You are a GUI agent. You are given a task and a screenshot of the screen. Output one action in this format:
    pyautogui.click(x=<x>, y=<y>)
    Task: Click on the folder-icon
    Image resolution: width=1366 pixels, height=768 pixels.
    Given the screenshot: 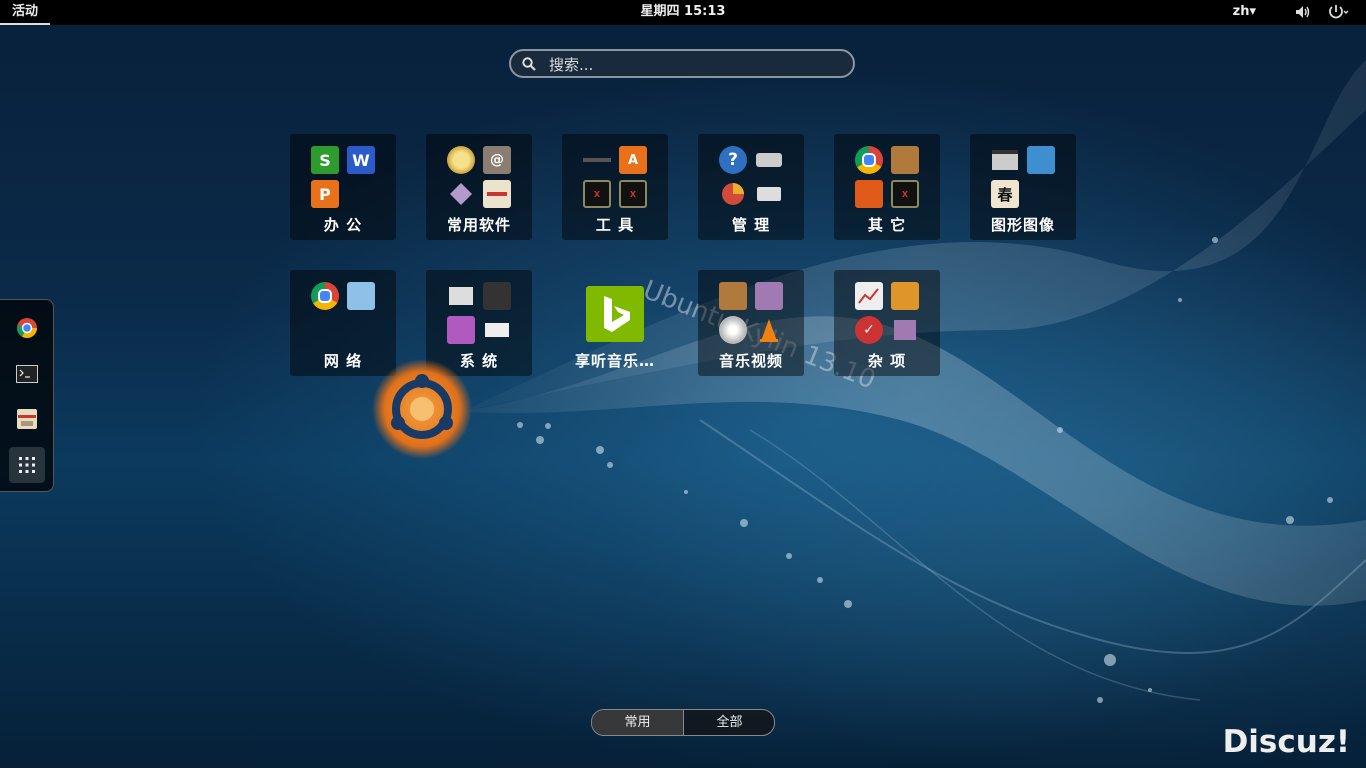 What is the action you would take?
    pyautogui.click(x=905, y=296)
    